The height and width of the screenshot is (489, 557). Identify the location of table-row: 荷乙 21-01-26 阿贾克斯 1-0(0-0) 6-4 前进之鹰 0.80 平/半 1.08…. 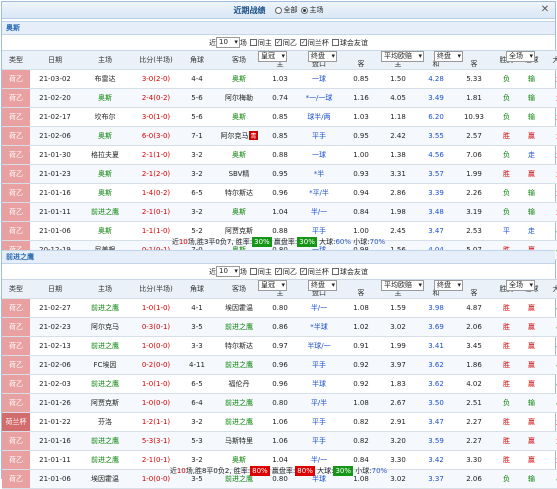
(279, 403).